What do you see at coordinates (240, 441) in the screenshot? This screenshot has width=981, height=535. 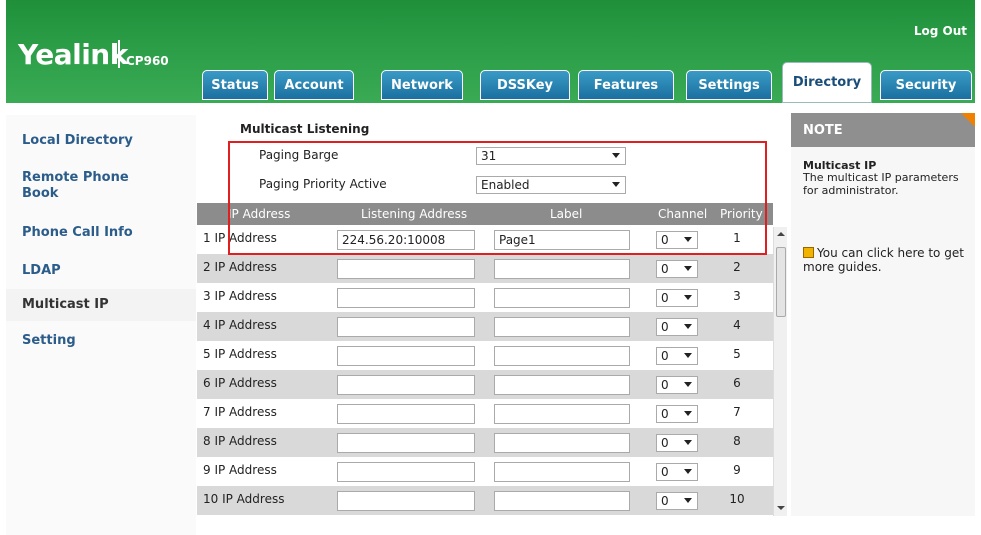 I see `row-name: 8 IP Address` at bounding box center [240, 441].